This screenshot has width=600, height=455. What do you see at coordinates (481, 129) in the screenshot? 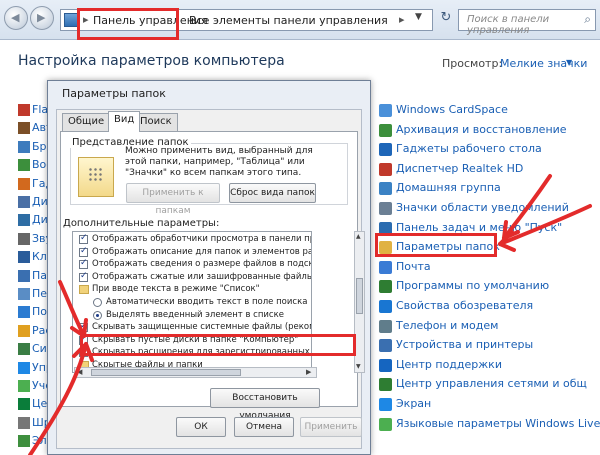
I see `control-panel-item-label: Архивация и восстановление` at bounding box center [481, 129].